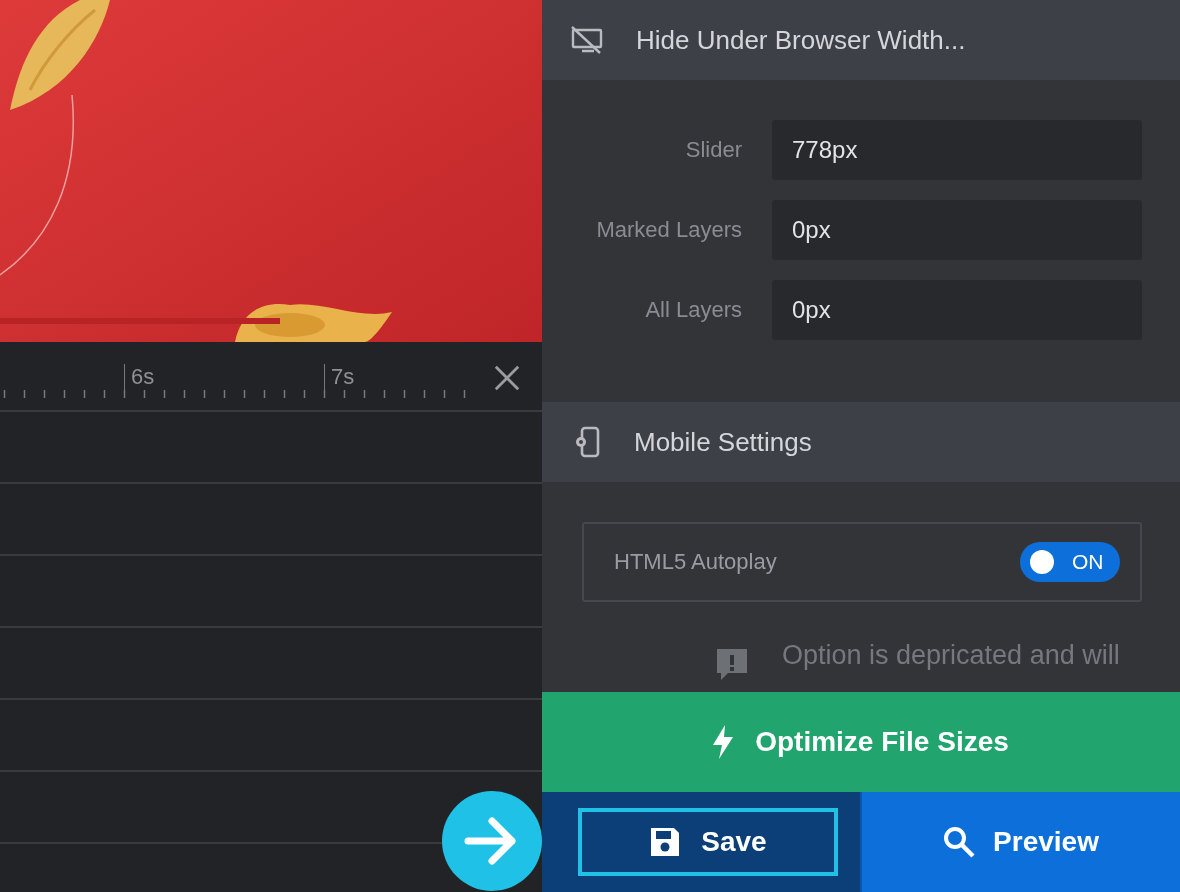  What do you see at coordinates (713, 150) in the screenshot?
I see `field-label: Slider` at bounding box center [713, 150].